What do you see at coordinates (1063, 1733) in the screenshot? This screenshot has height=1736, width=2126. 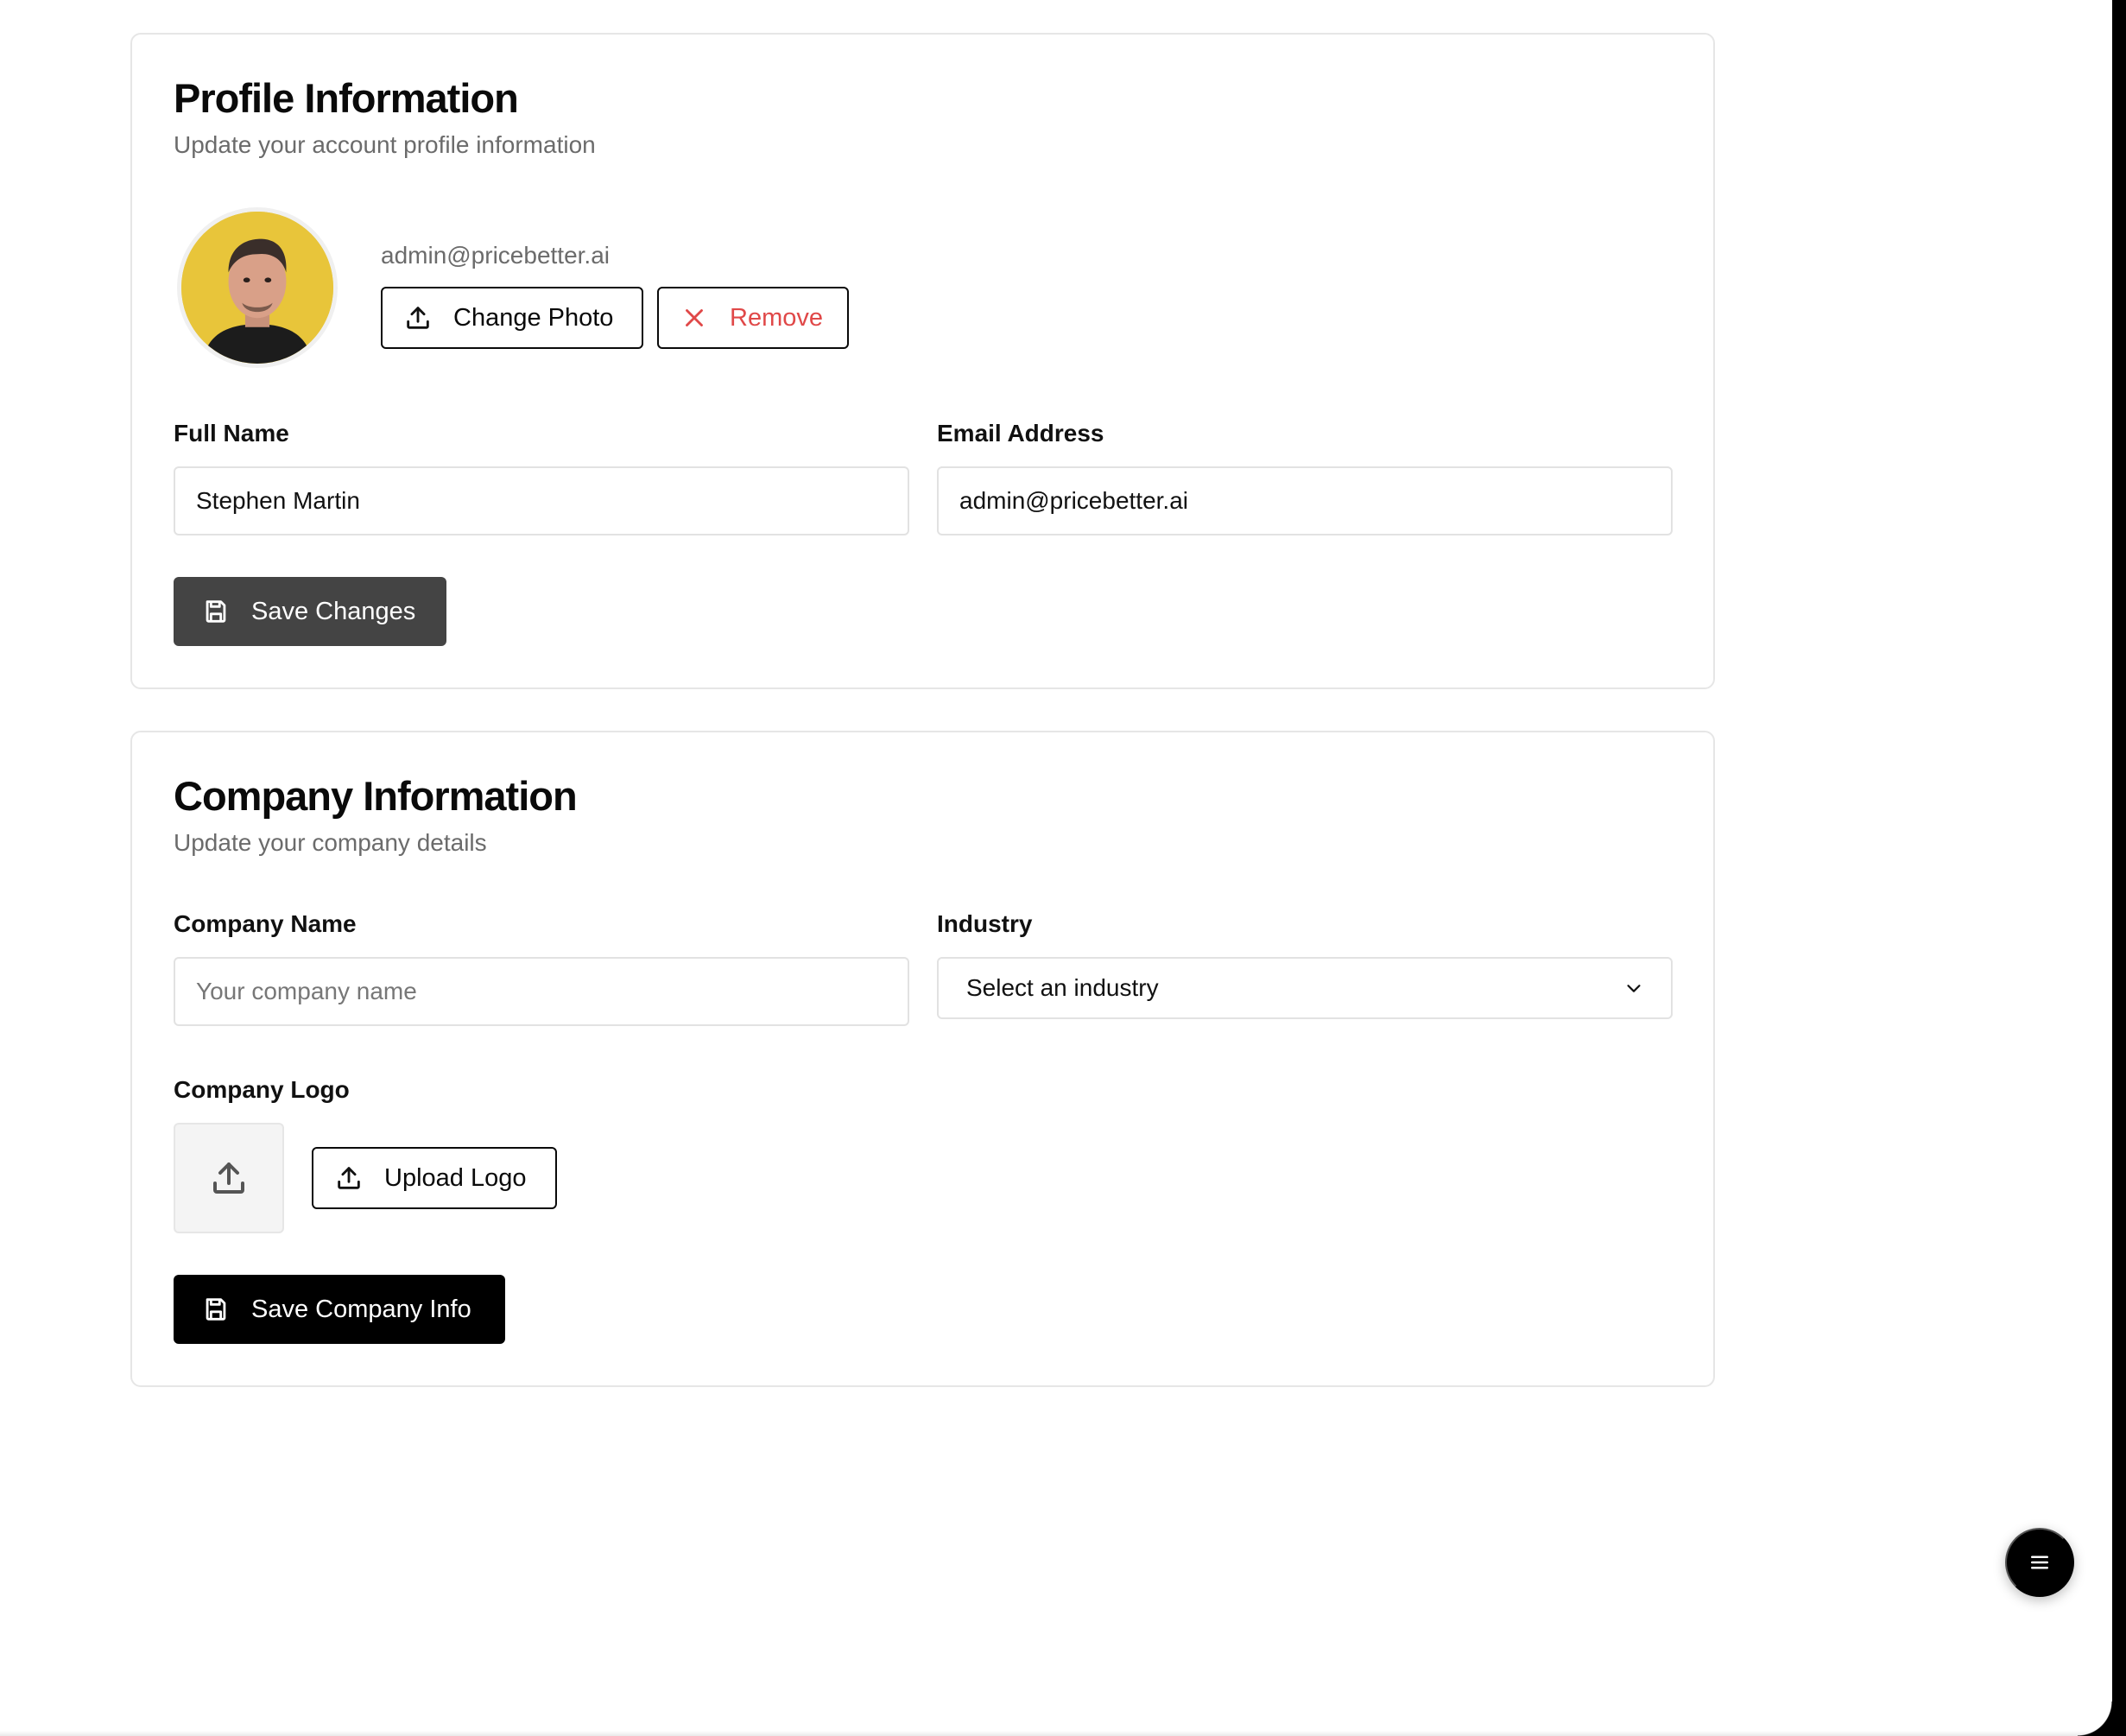 I see `page-bottom-edge` at bounding box center [1063, 1733].